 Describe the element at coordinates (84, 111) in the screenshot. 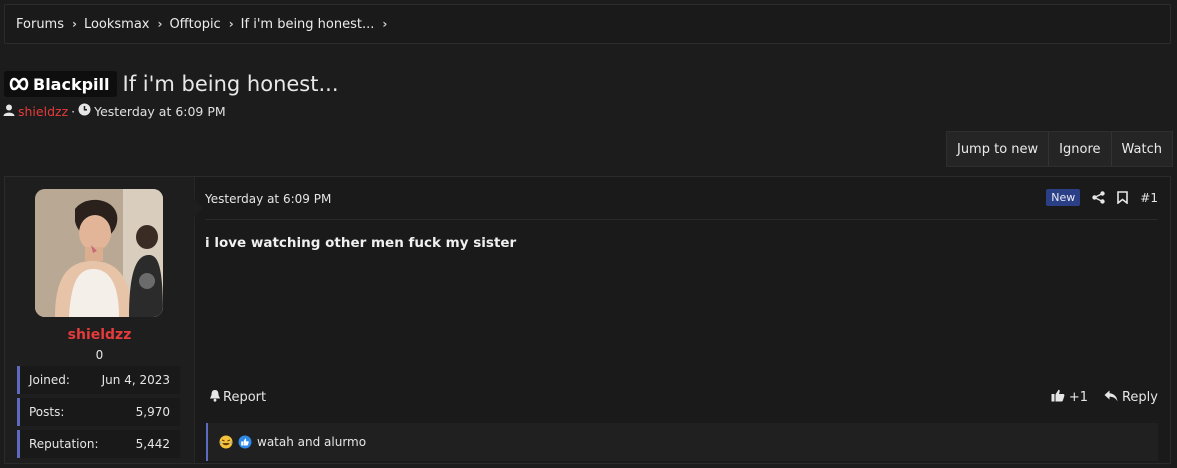

I see `clock-icon` at that location.